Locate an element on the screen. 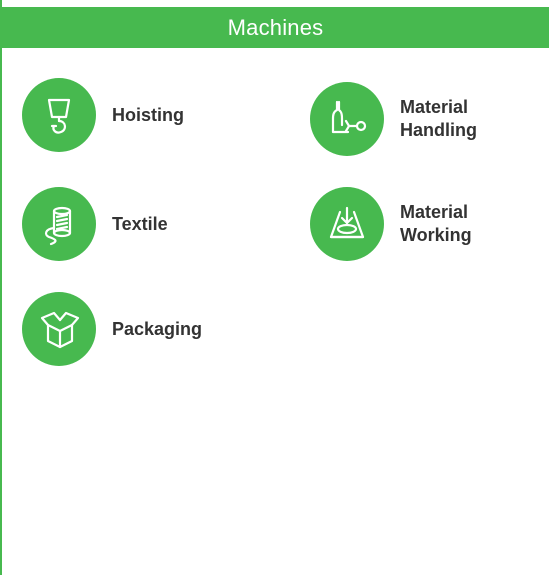  thread-spool-icon is located at coordinates (58, 226).